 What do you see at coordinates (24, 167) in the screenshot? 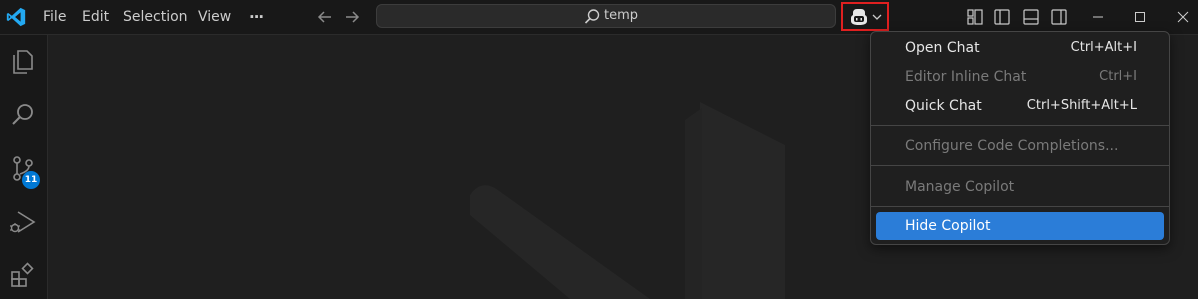
I see `activity-bar: 11` at bounding box center [24, 167].